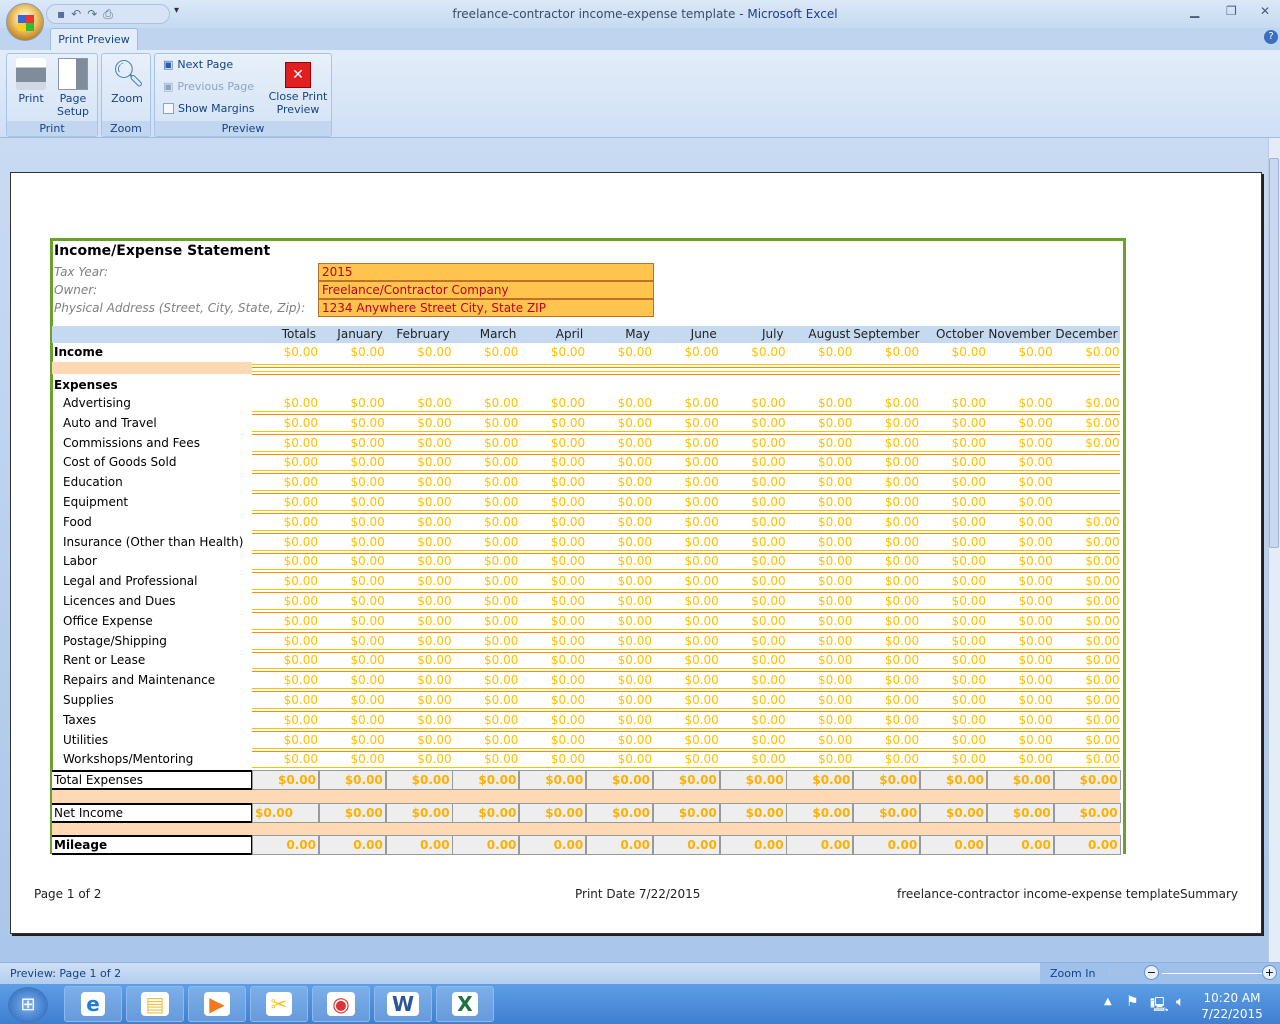  I want to click on quick-access-toolbar: ▪↶↷⎙, so click(108, 14).